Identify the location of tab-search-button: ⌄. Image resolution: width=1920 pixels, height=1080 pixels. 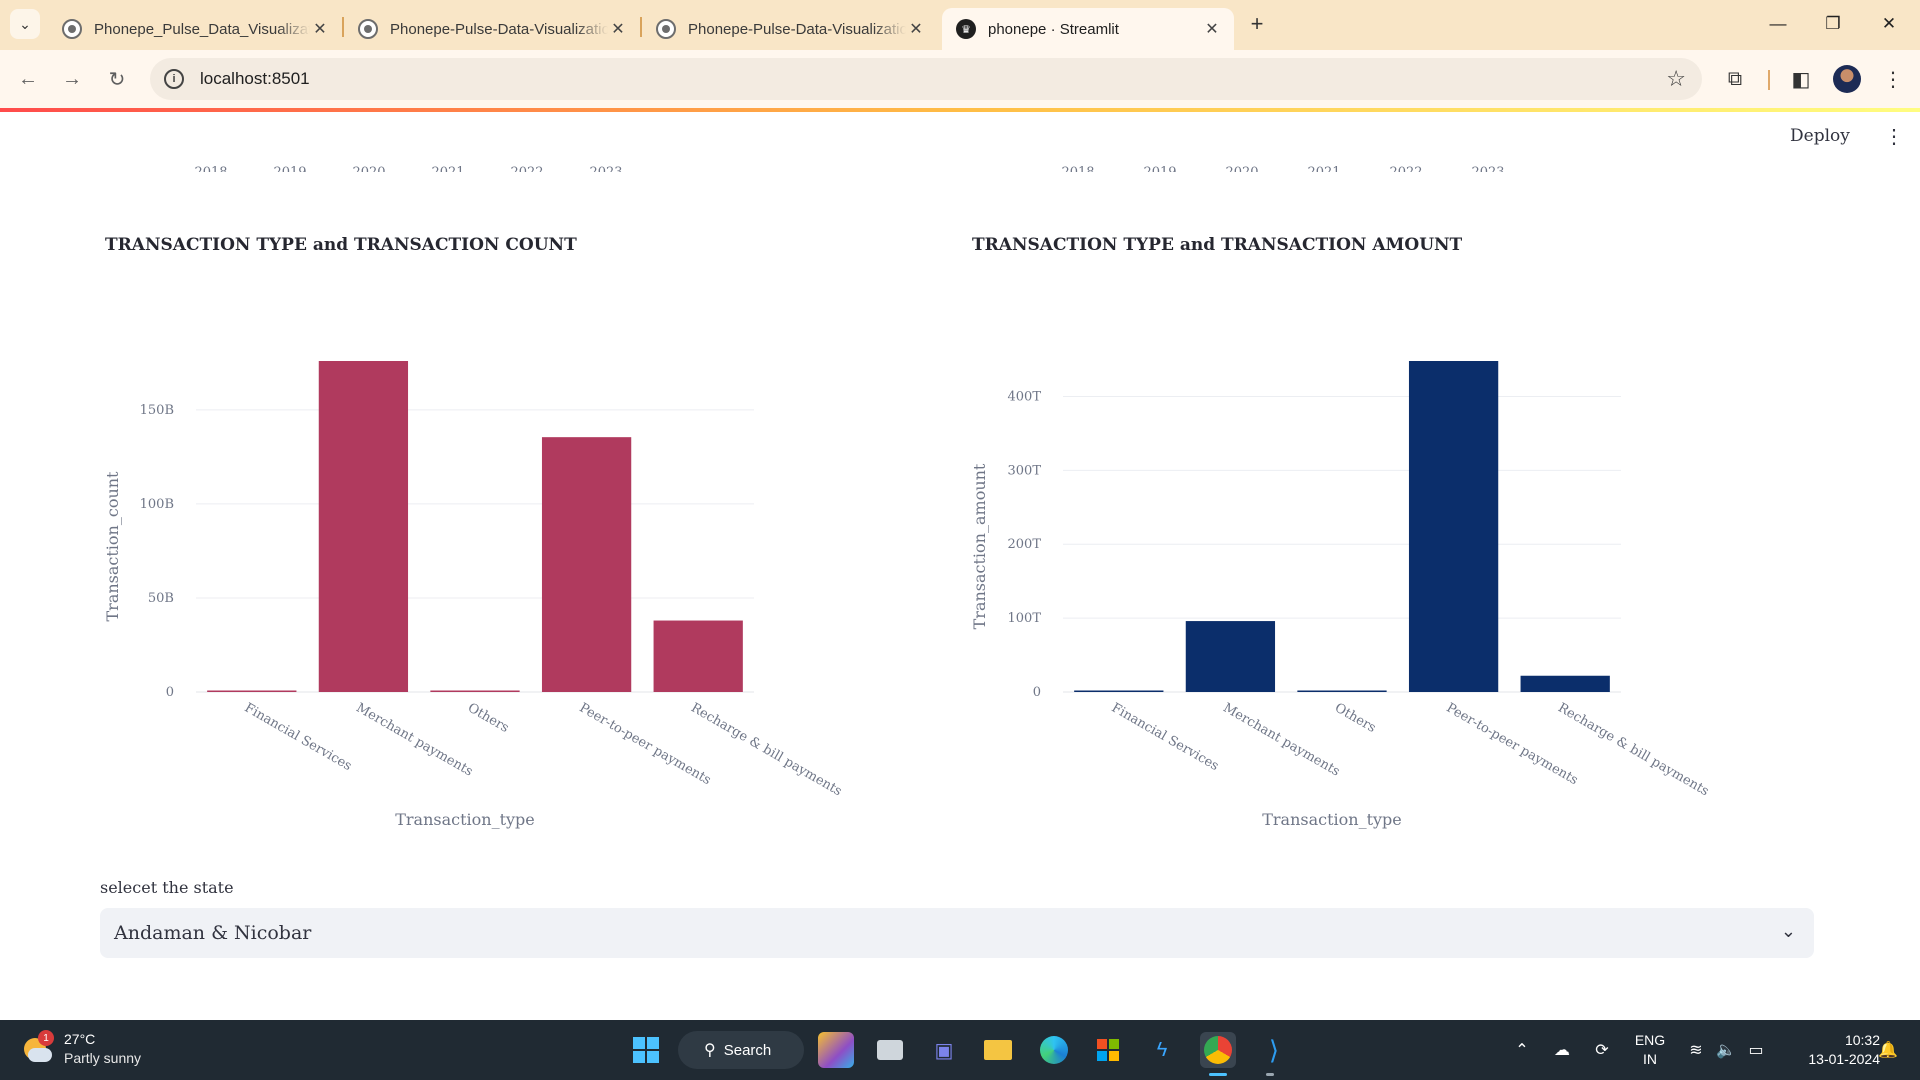
(25, 24).